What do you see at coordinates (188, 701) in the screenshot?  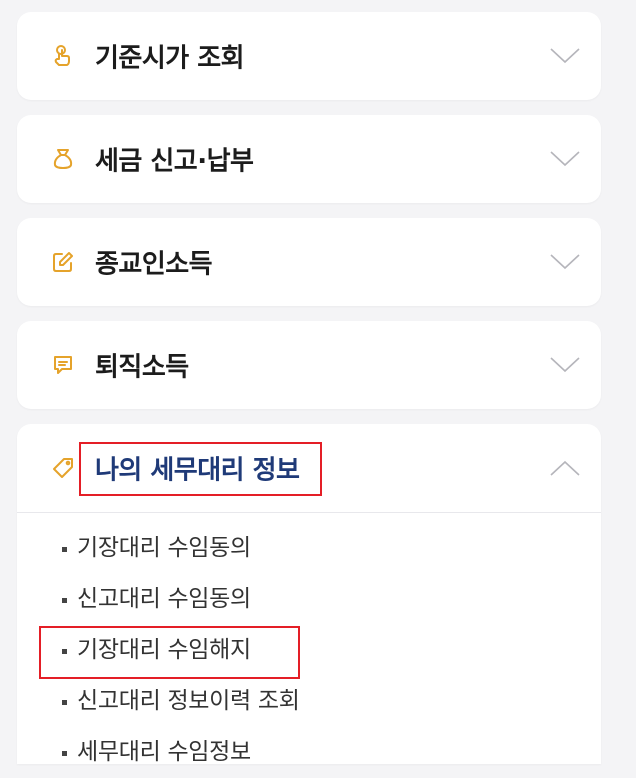 I see `submenu-item-label: 신고대리 정보이력 조회` at bounding box center [188, 701].